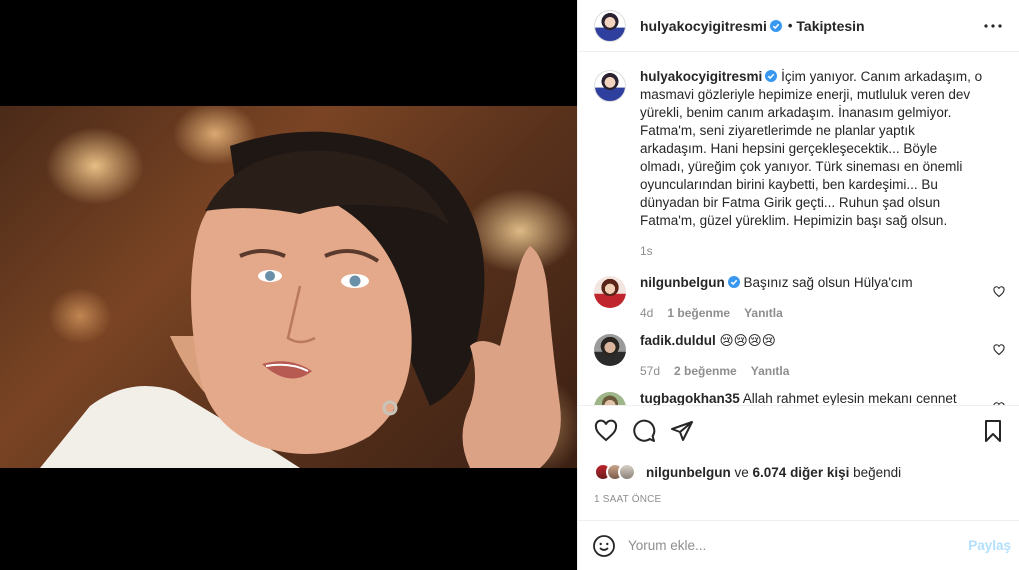 The height and width of the screenshot is (570, 1019). I want to click on comment-username: nilgunbelgun, so click(682, 282).